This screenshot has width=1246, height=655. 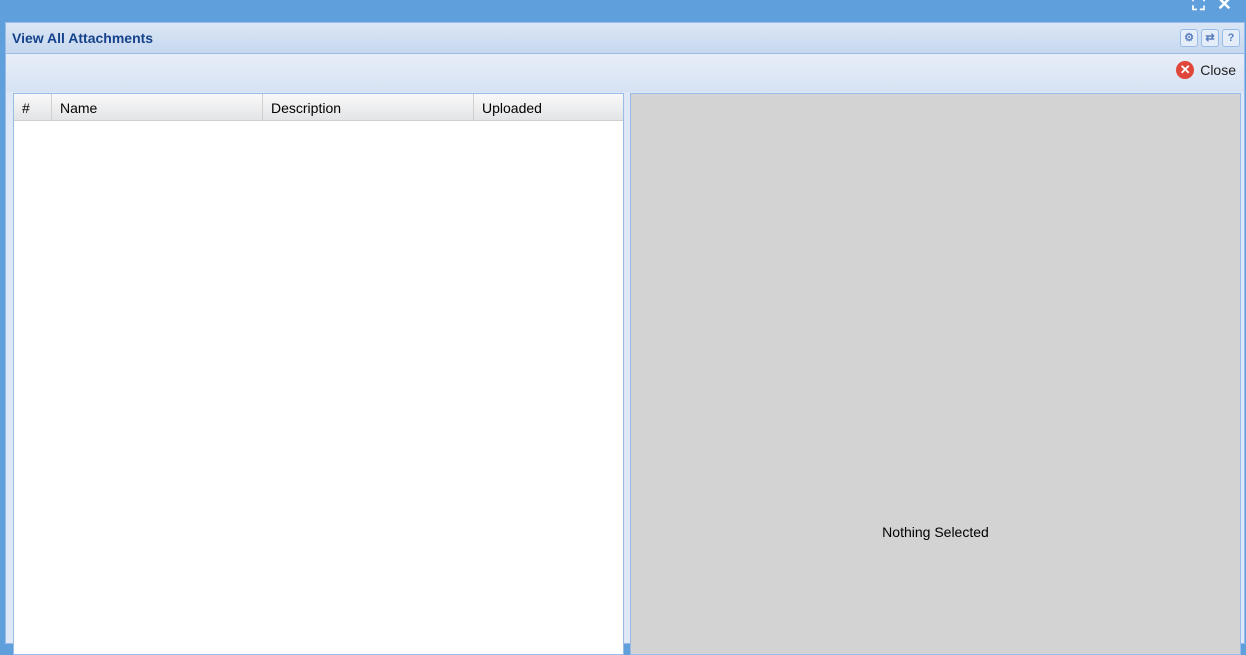 What do you see at coordinates (625, 73) in the screenshot?
I see `toolbar: ✕ Close` at bounding box center [625, 73].